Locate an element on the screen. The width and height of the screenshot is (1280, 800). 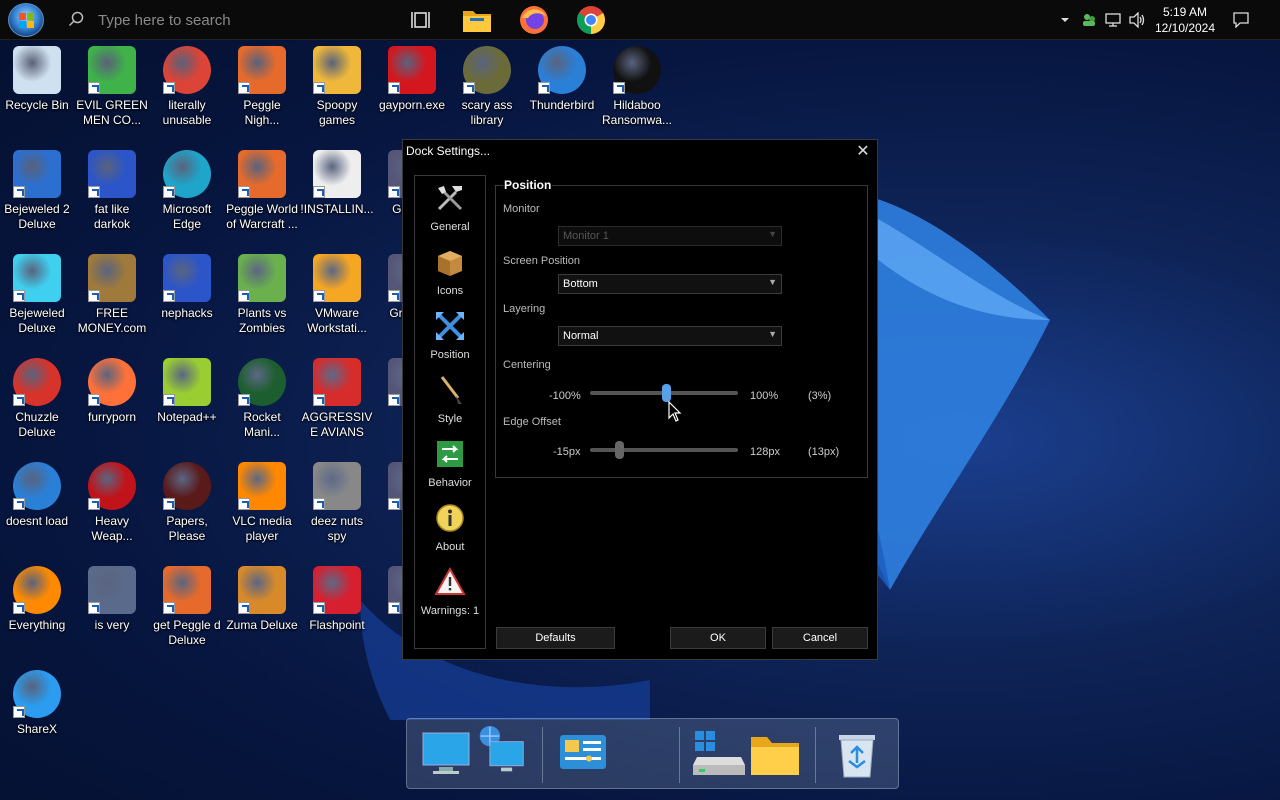
desktop-icon-label: Recycle Bin is located at coordinates (37, 105).